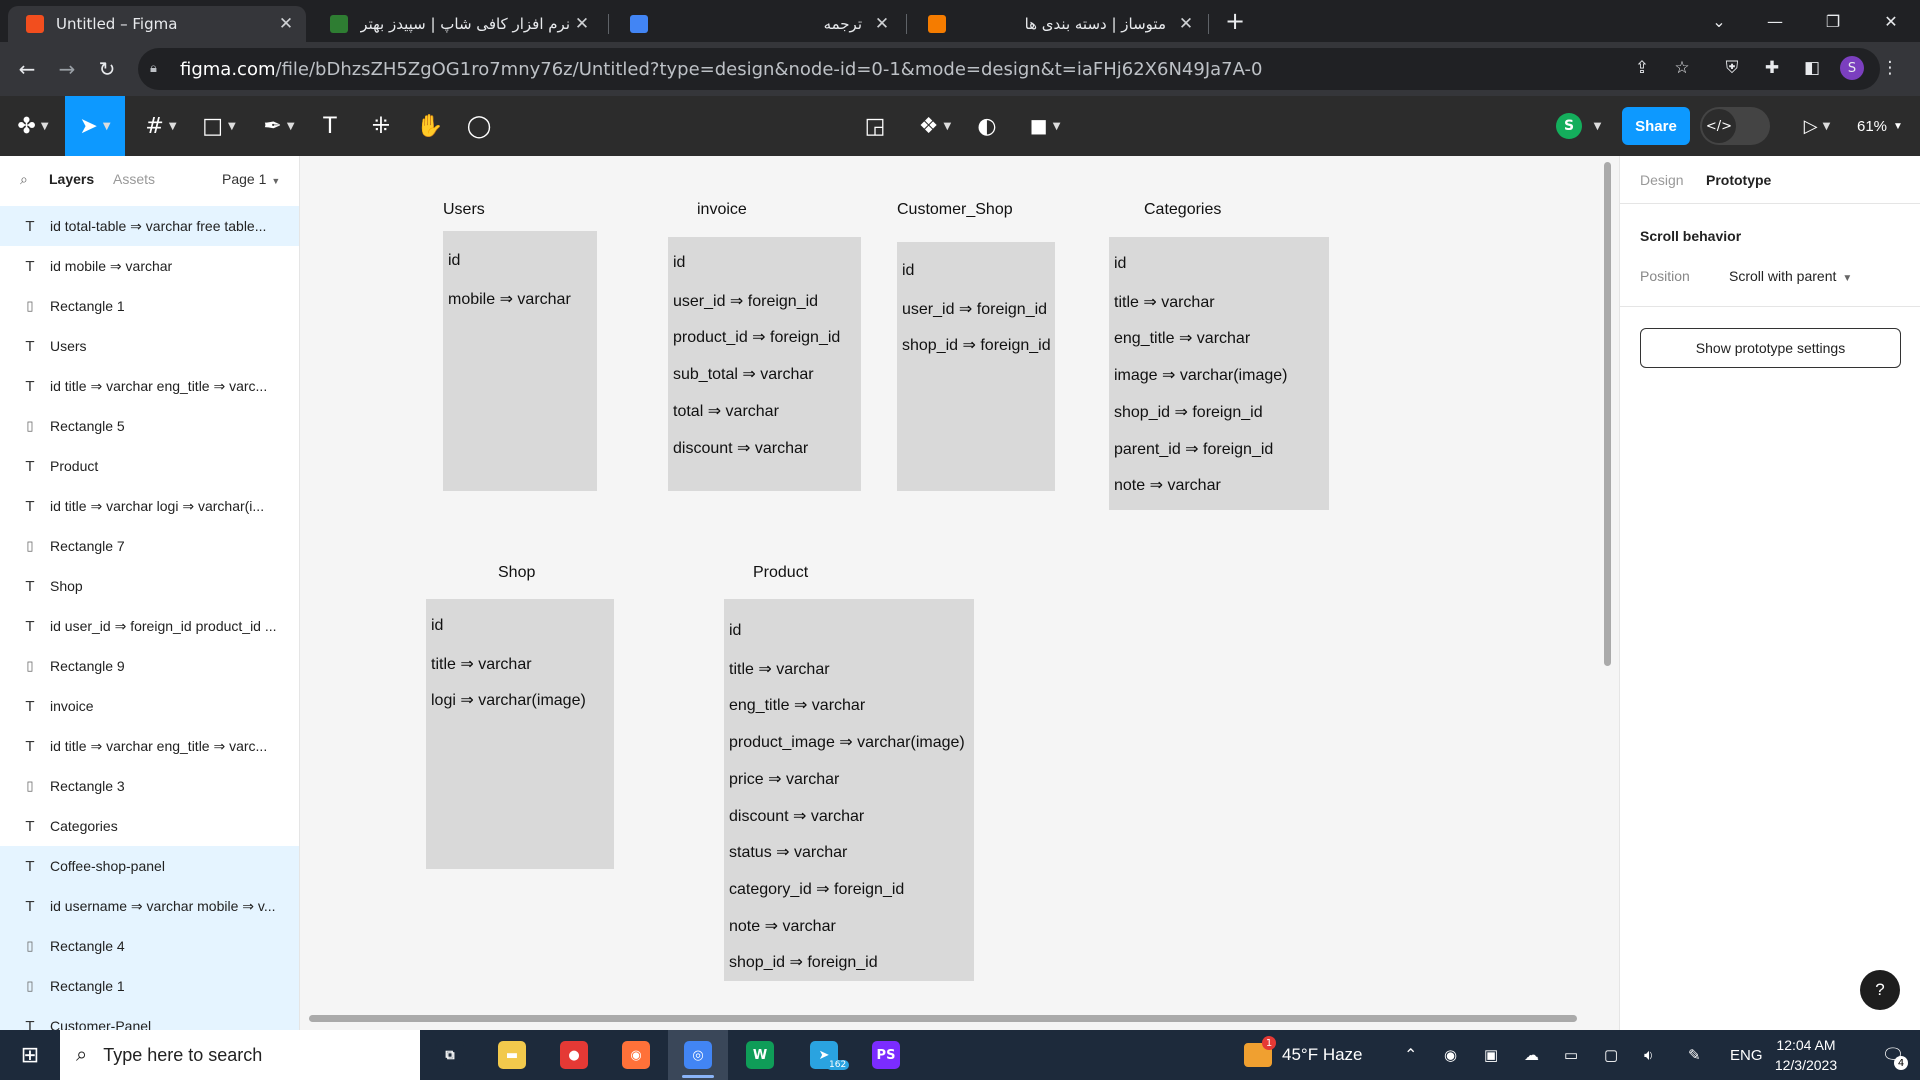 The width and height of the screenshot is (1920, 1080). Describe the element at coordinates (955, 210) in the screenshot. I see `table-title: Customer_Shop` at that location.